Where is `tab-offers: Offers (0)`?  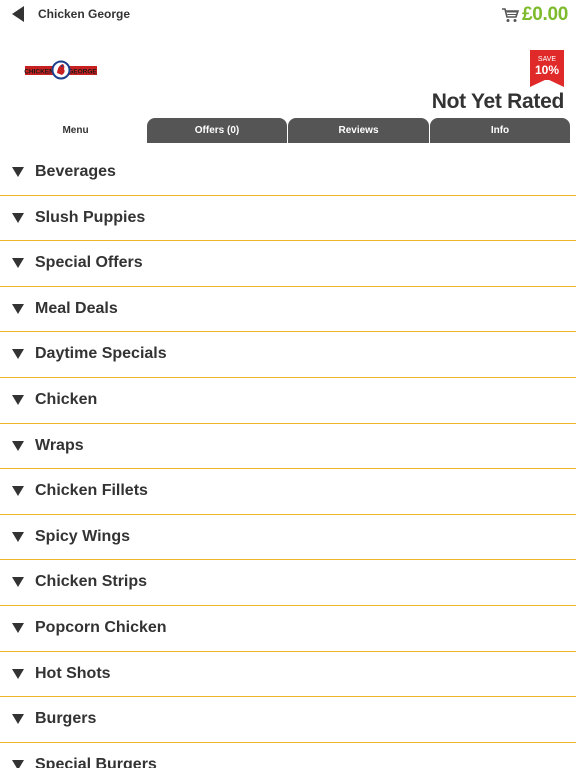
tab-offers: Offers (0) is located at coordinates (217, 130).